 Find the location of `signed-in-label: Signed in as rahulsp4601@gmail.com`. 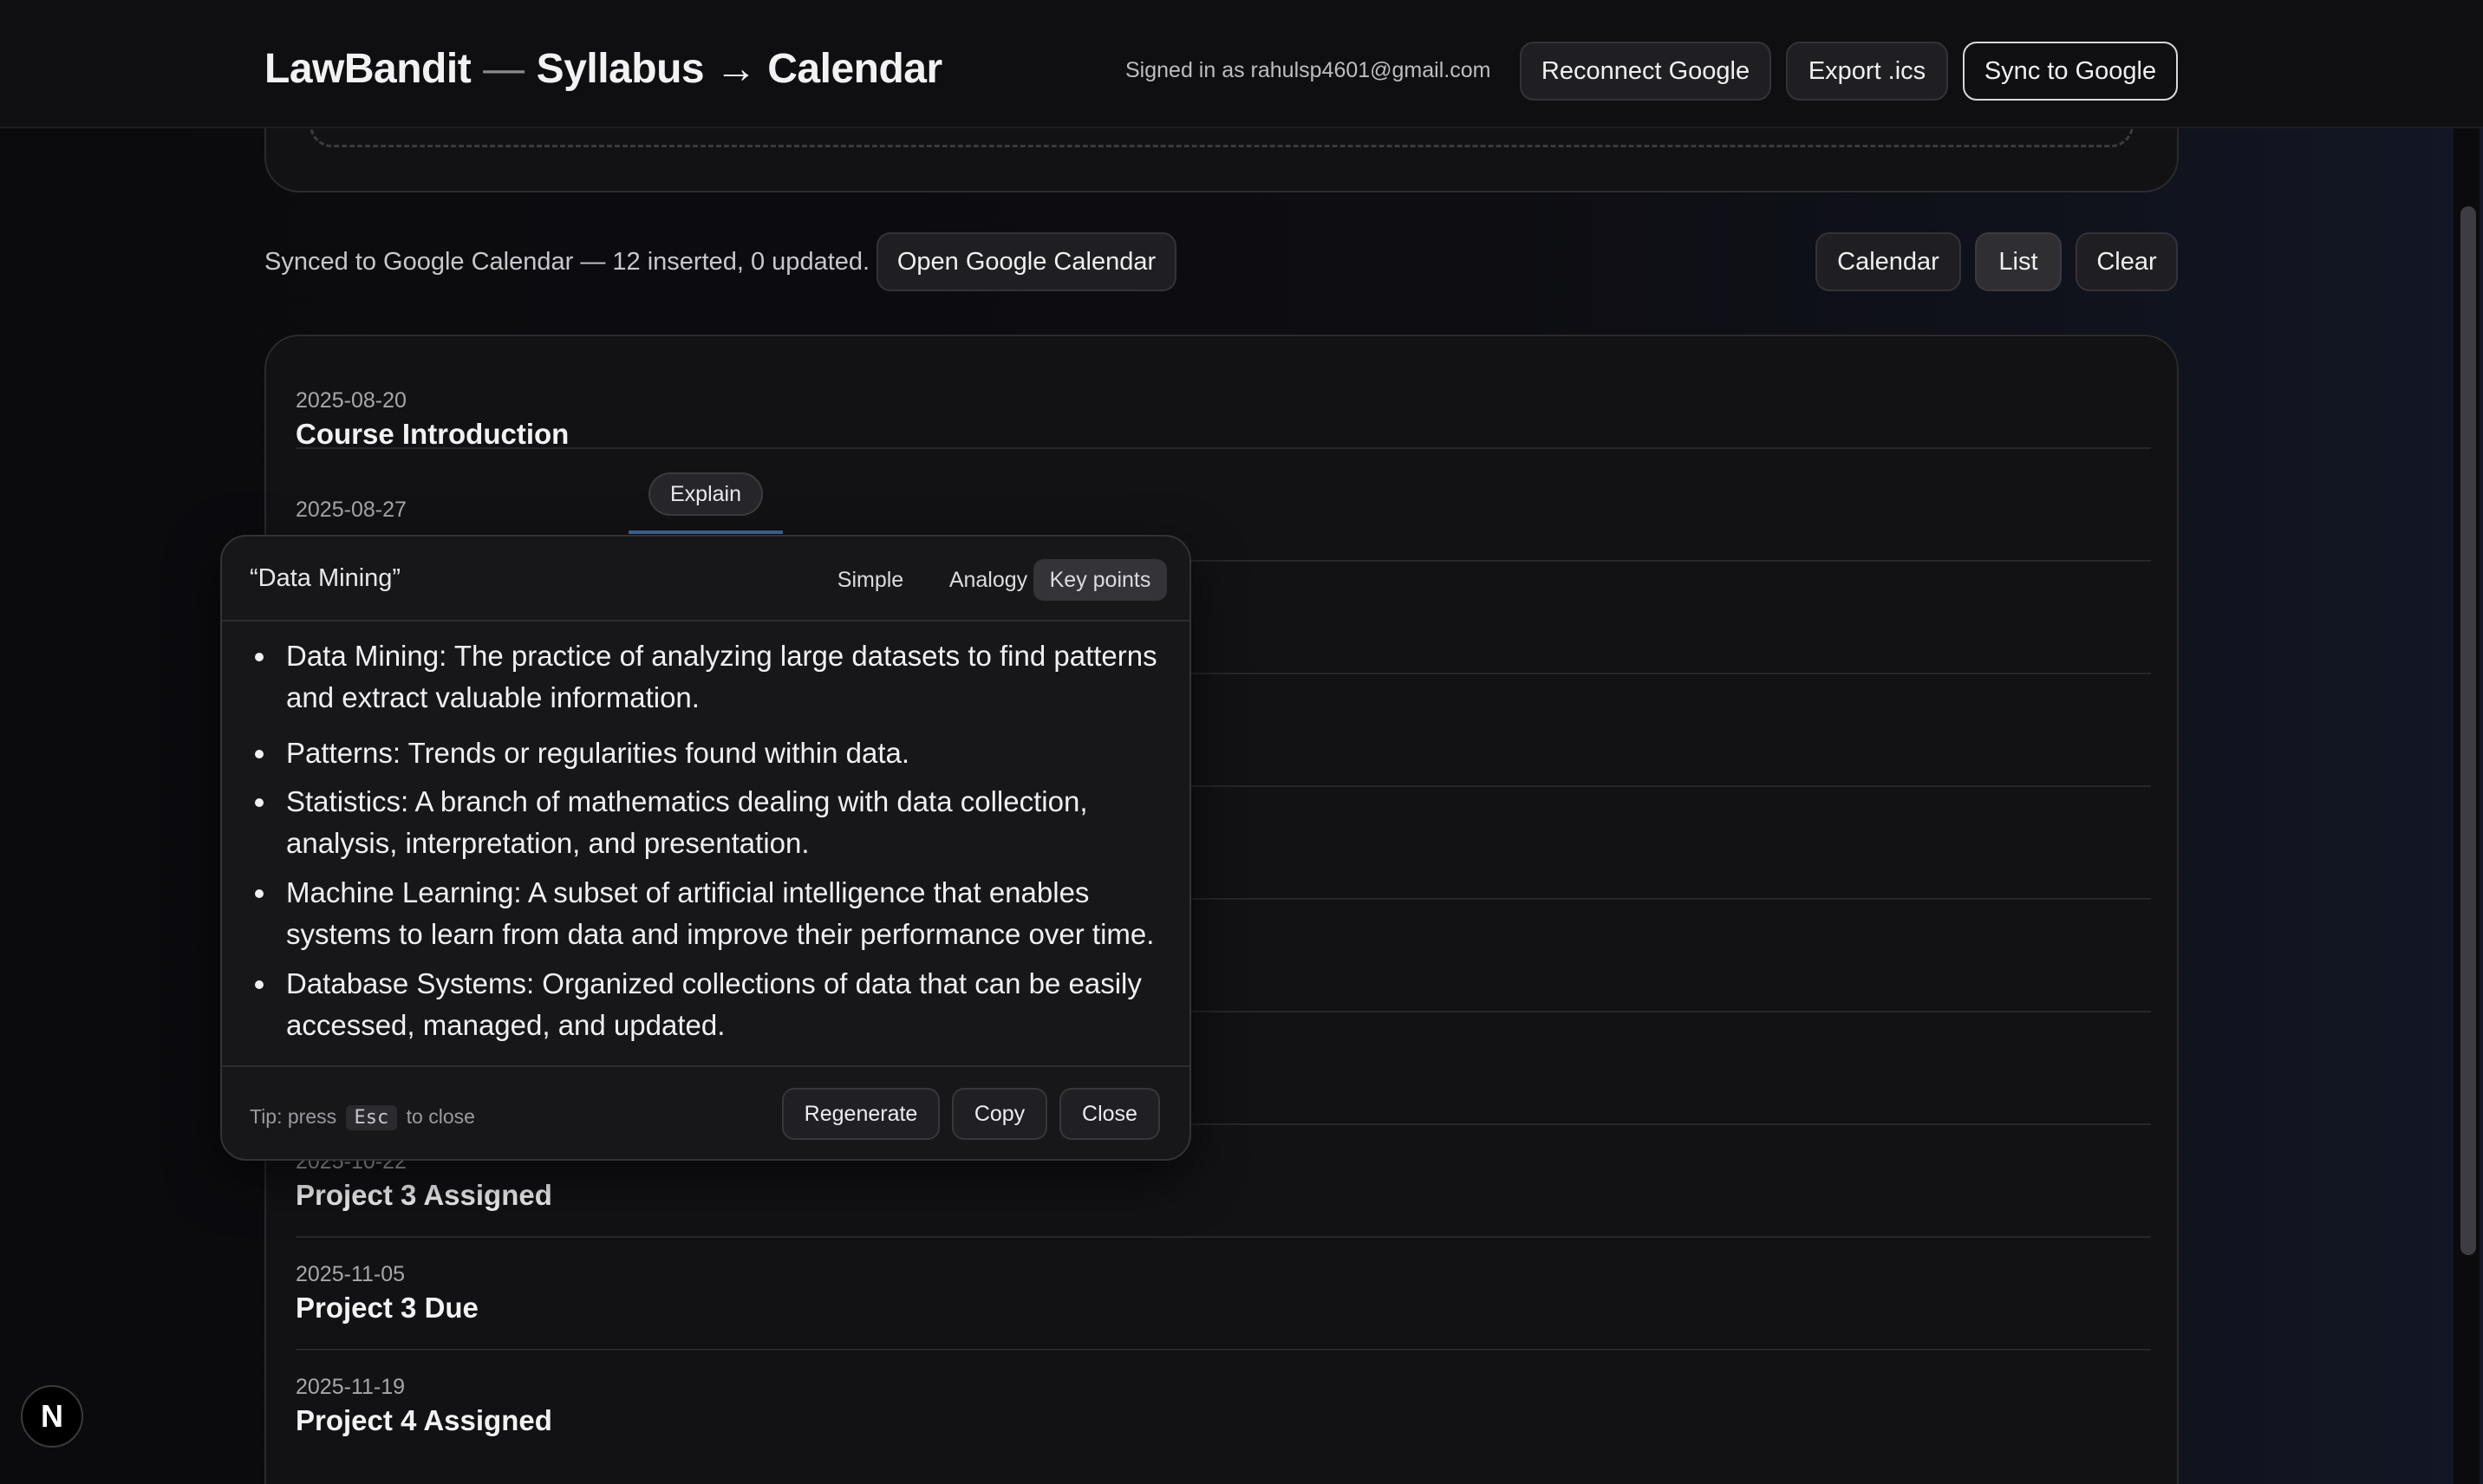

signed-in-label: Signed in as rahulsp4601@gmail.com is located at coordinates (1308, 70).